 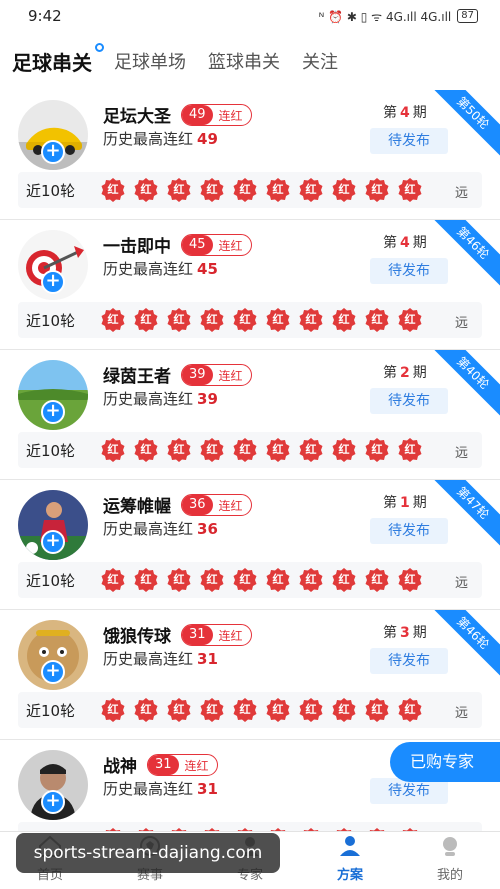 What do you see at coordinates (197, 375) in the screenshot?
I see `streak-count: 39` at bounding box center [197, 375].